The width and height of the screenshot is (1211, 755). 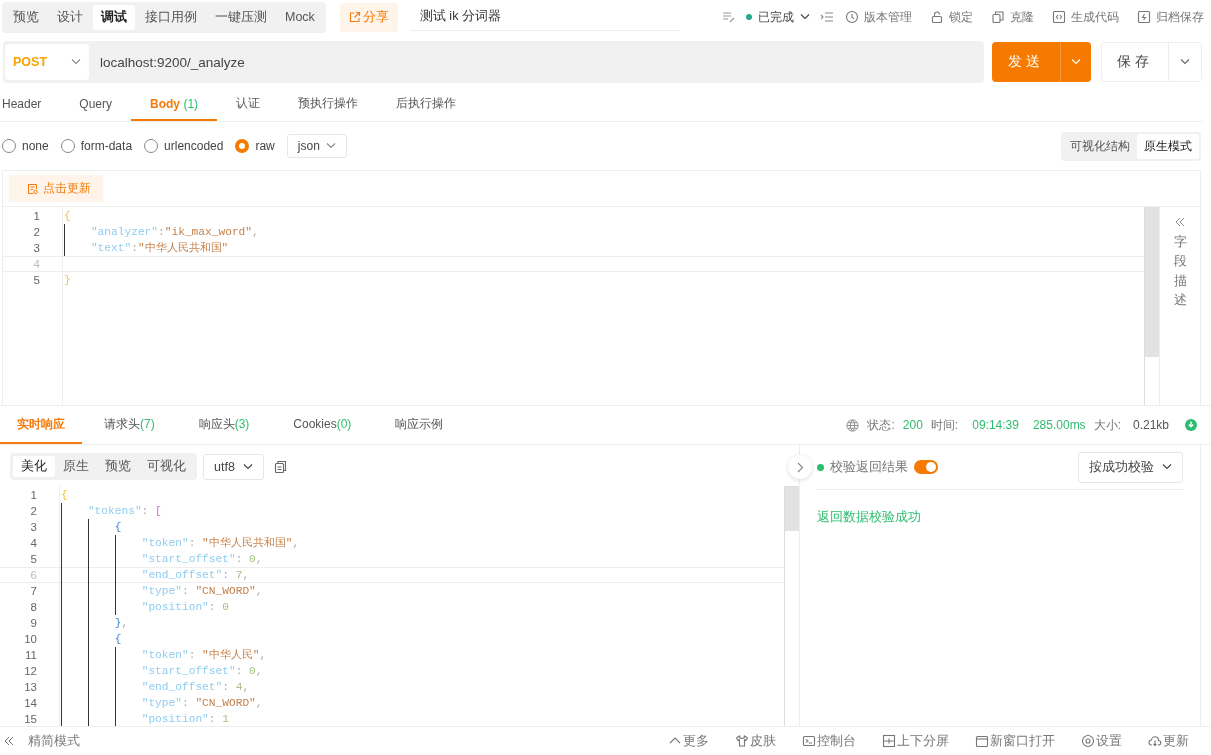 I want to click on share-icon, so click(x=354, y=17).